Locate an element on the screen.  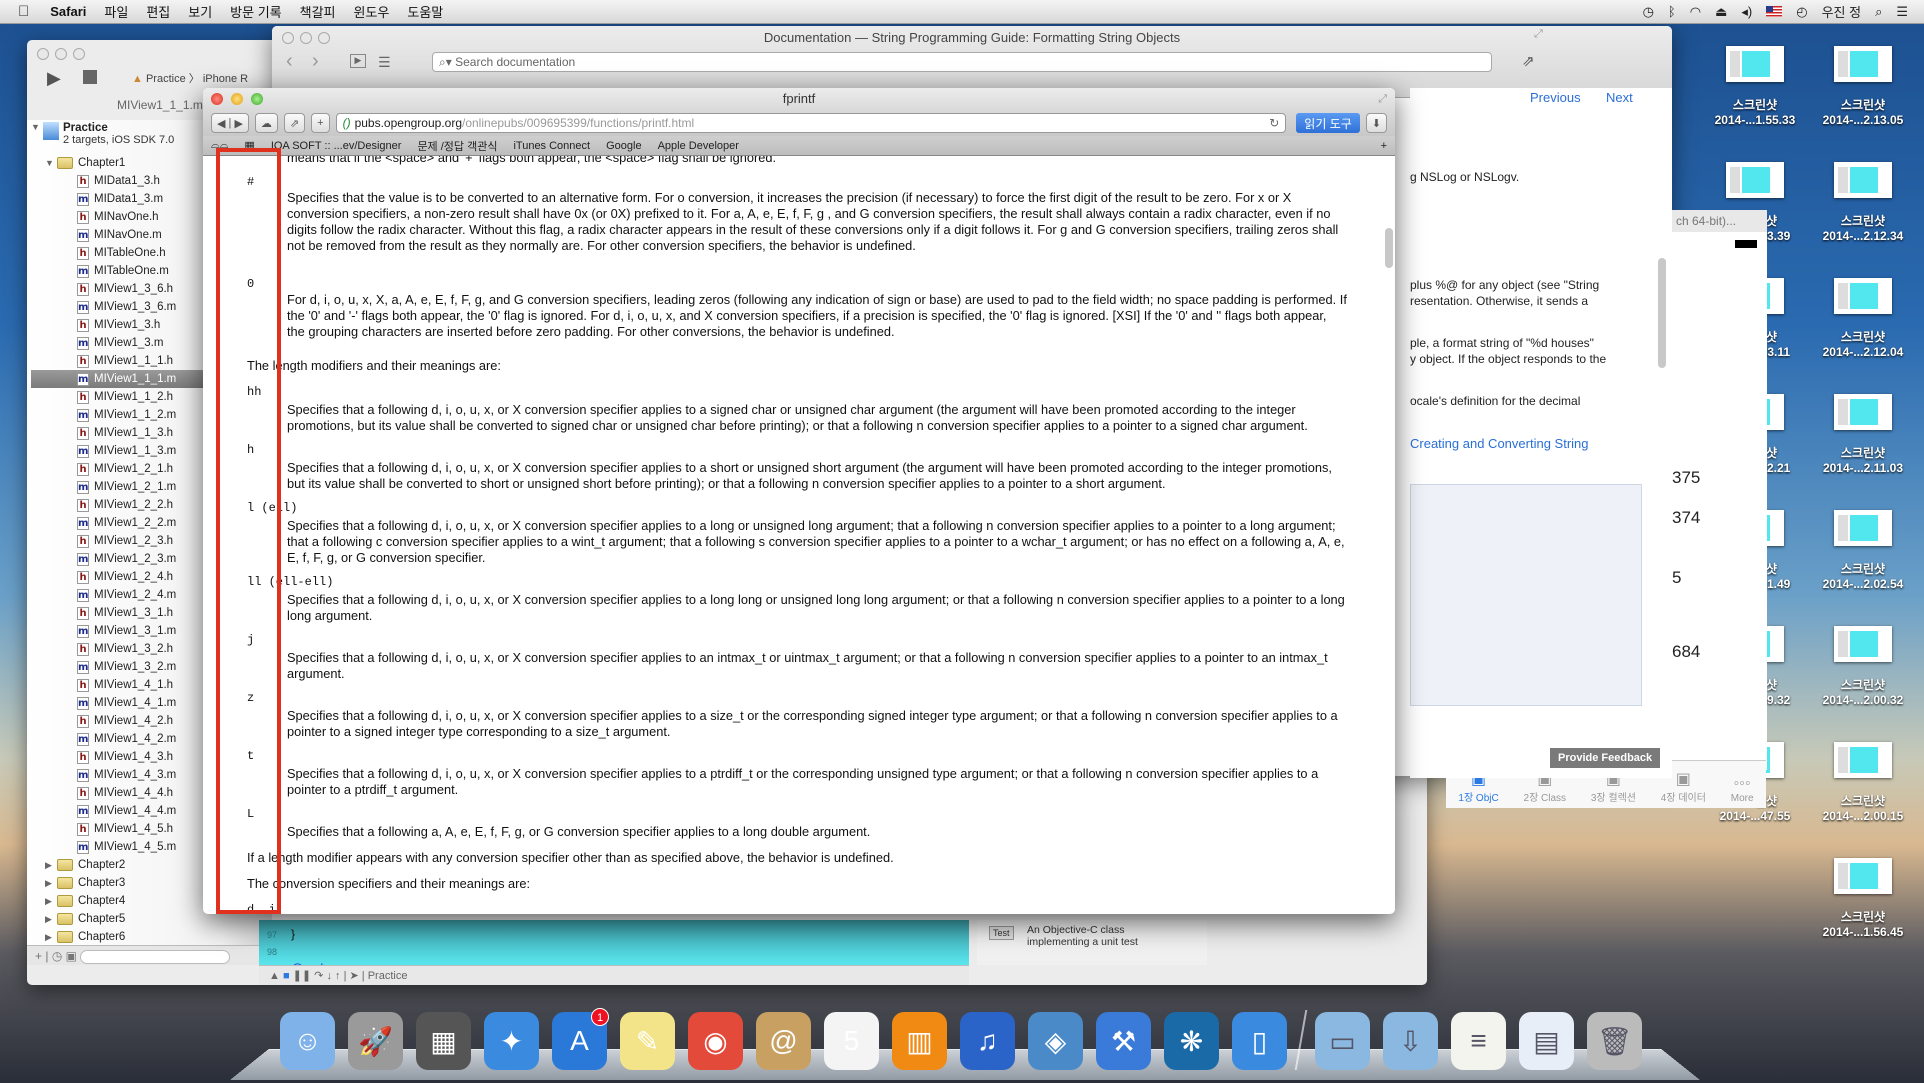
group-row: ▶ Chapter6 is located at coordinates (151, 937).